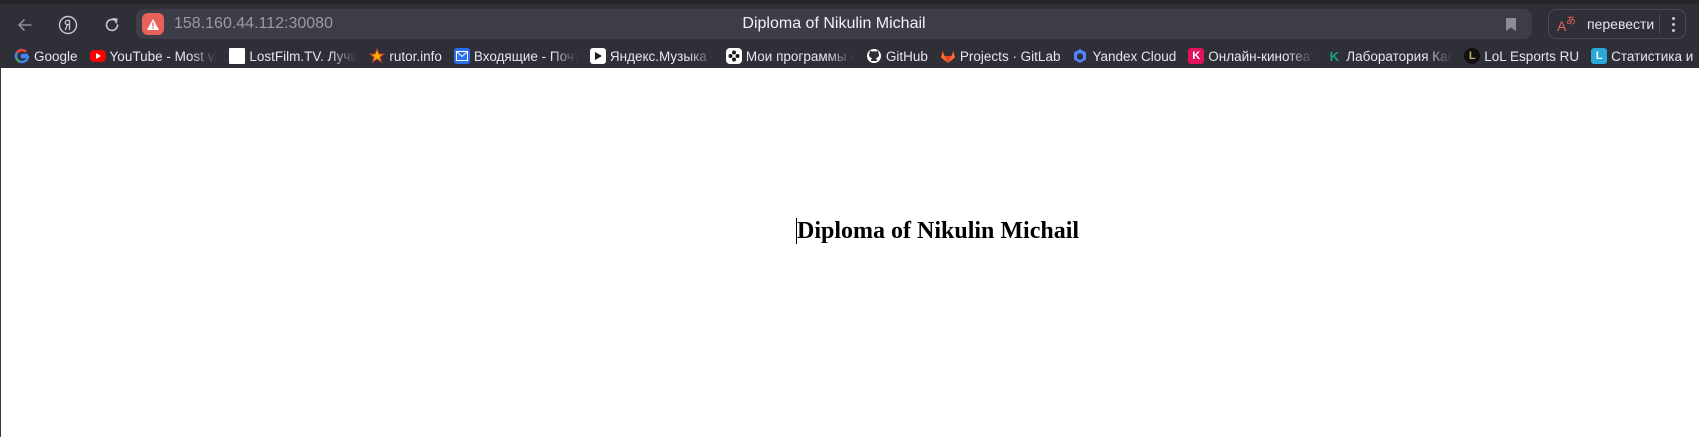  Describe the element at coordinates (516, 56) in the screenshot. I see `bookmark-mail: Входящие - Почта` at that location.